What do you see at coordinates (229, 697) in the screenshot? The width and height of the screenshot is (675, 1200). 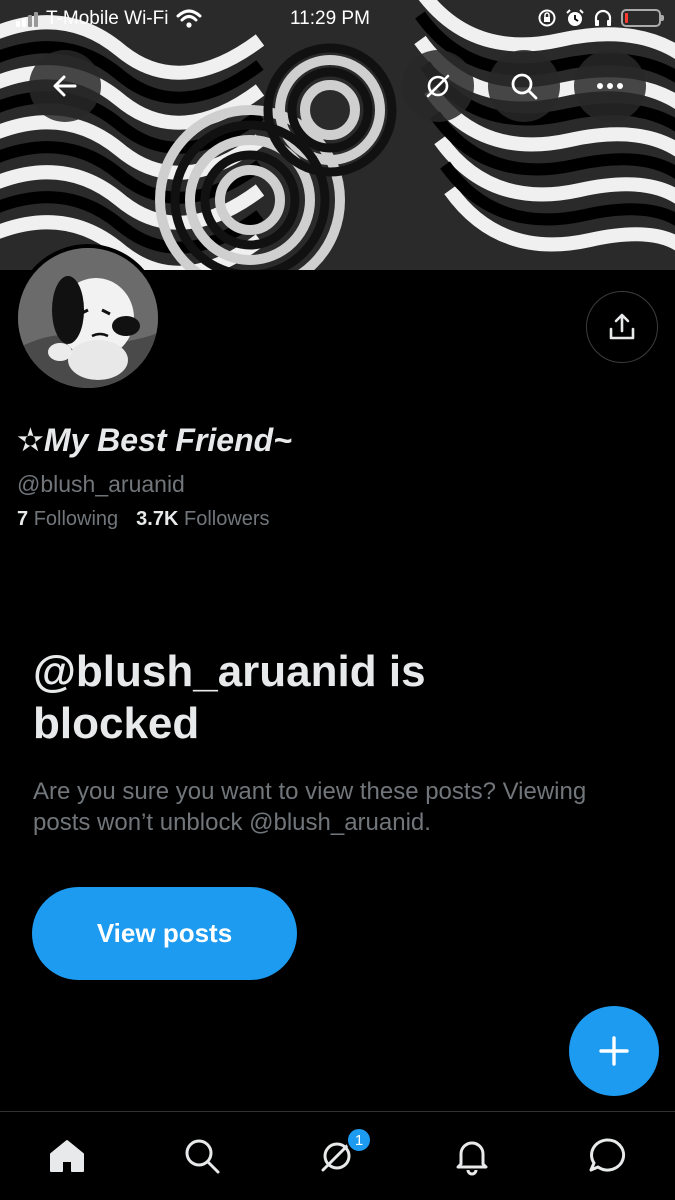 I see `blocked-title: @blush_aruanid is blocked` at bounding box center [229, 697].